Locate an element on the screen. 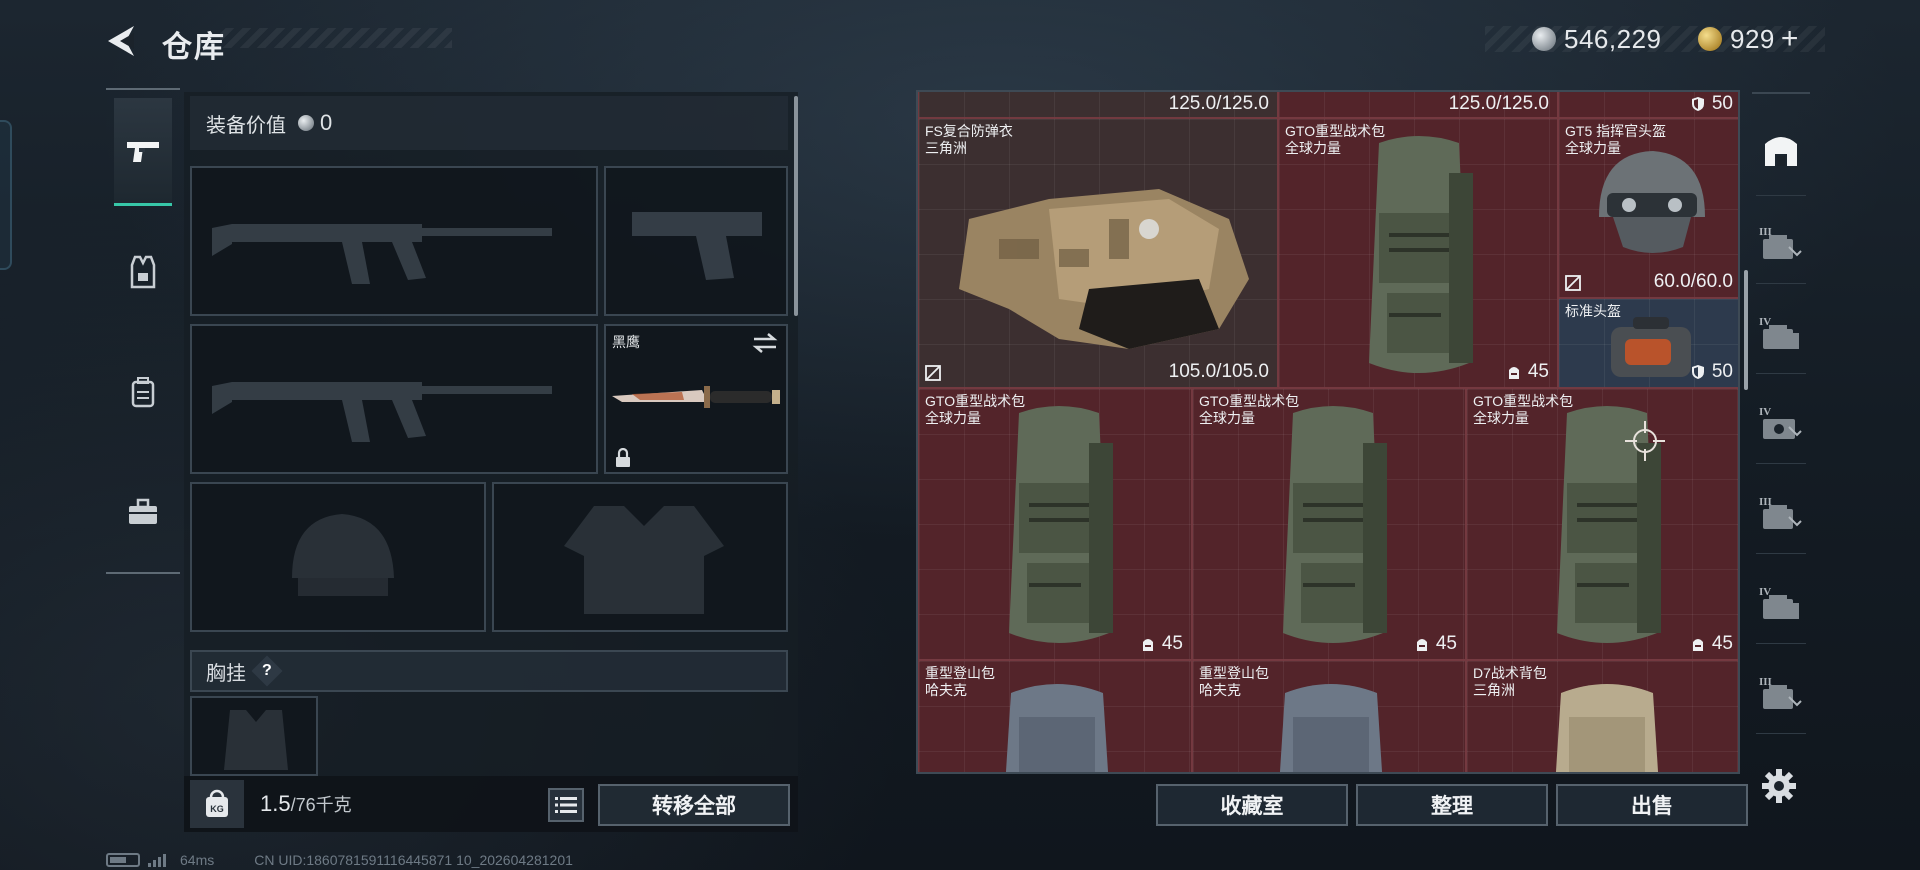 Image resolution: width=1920 pixels, height=870 pixels. vest-silhouette-icon is located at coordinates (644, 560).